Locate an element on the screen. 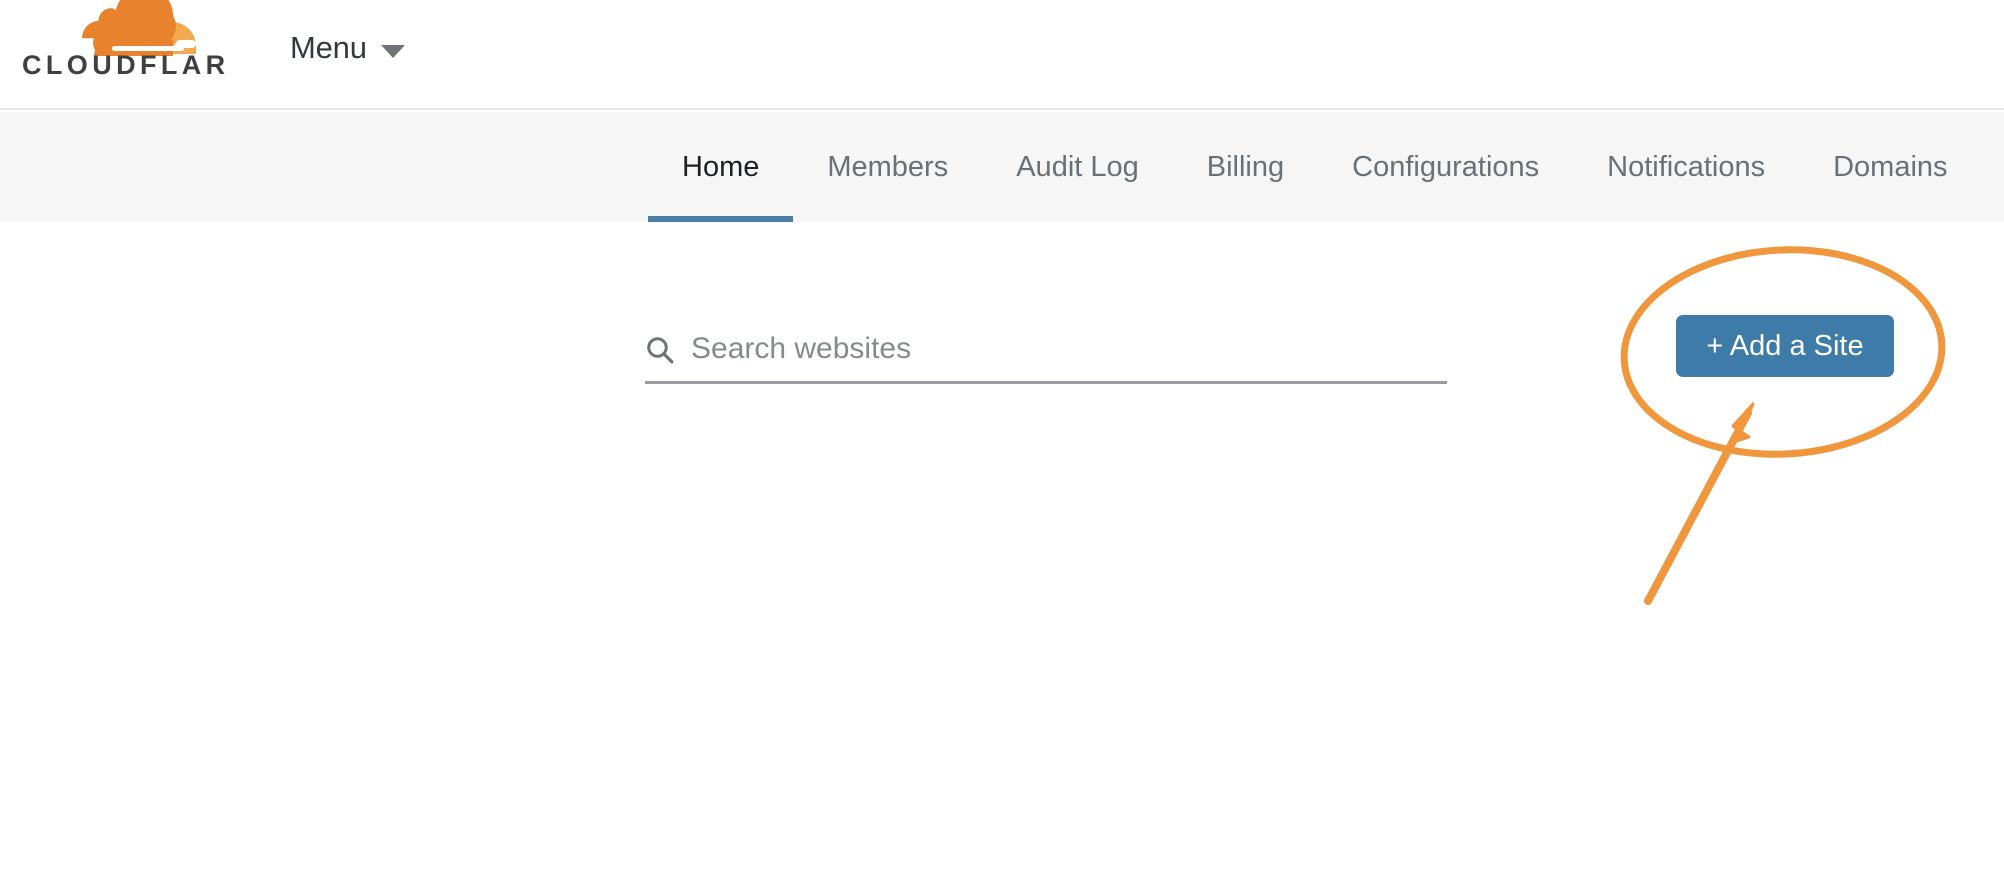 Image resolution: width=2004 pixels, height=886 pixels. add-site-button: + Add a Site is located at coordinates (1785, 346).